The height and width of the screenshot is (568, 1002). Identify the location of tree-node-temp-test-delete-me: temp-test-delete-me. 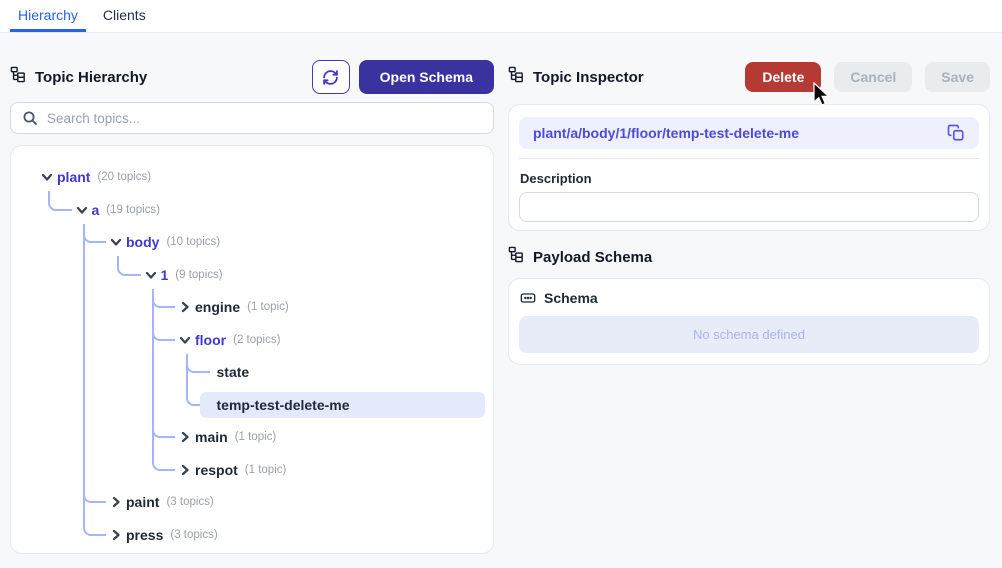
(342, 404).